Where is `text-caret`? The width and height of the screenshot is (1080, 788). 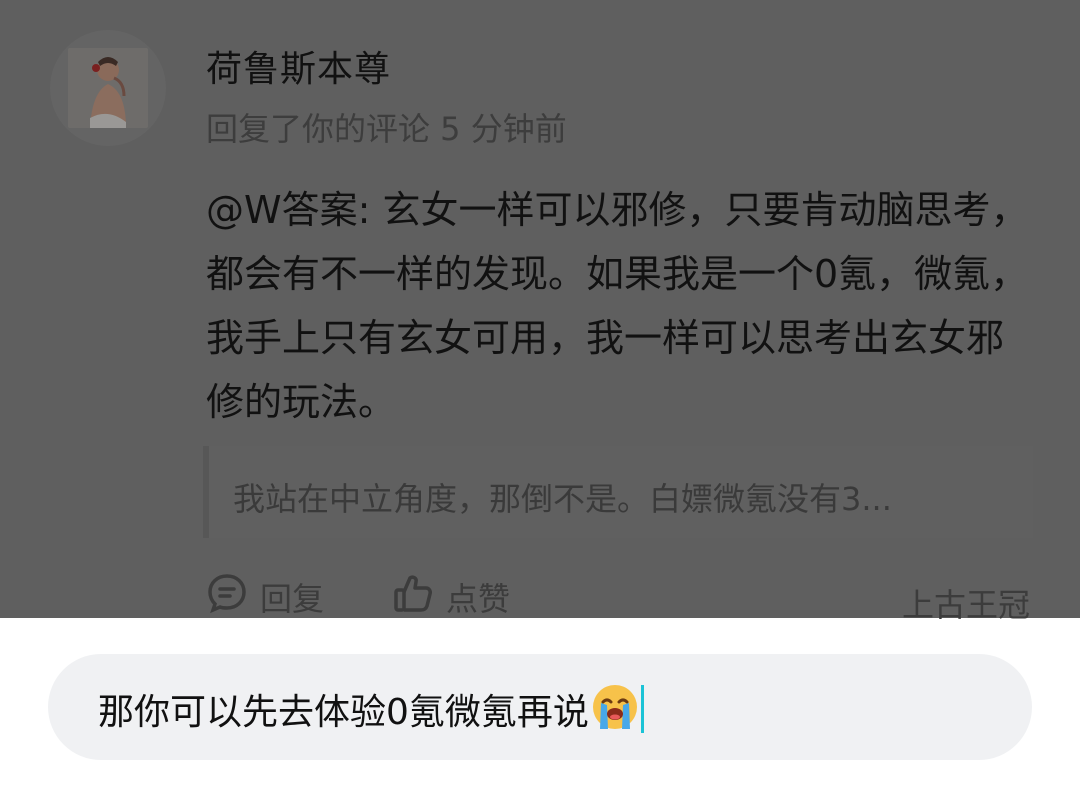
text-caret is located at coordinates (642, 709).